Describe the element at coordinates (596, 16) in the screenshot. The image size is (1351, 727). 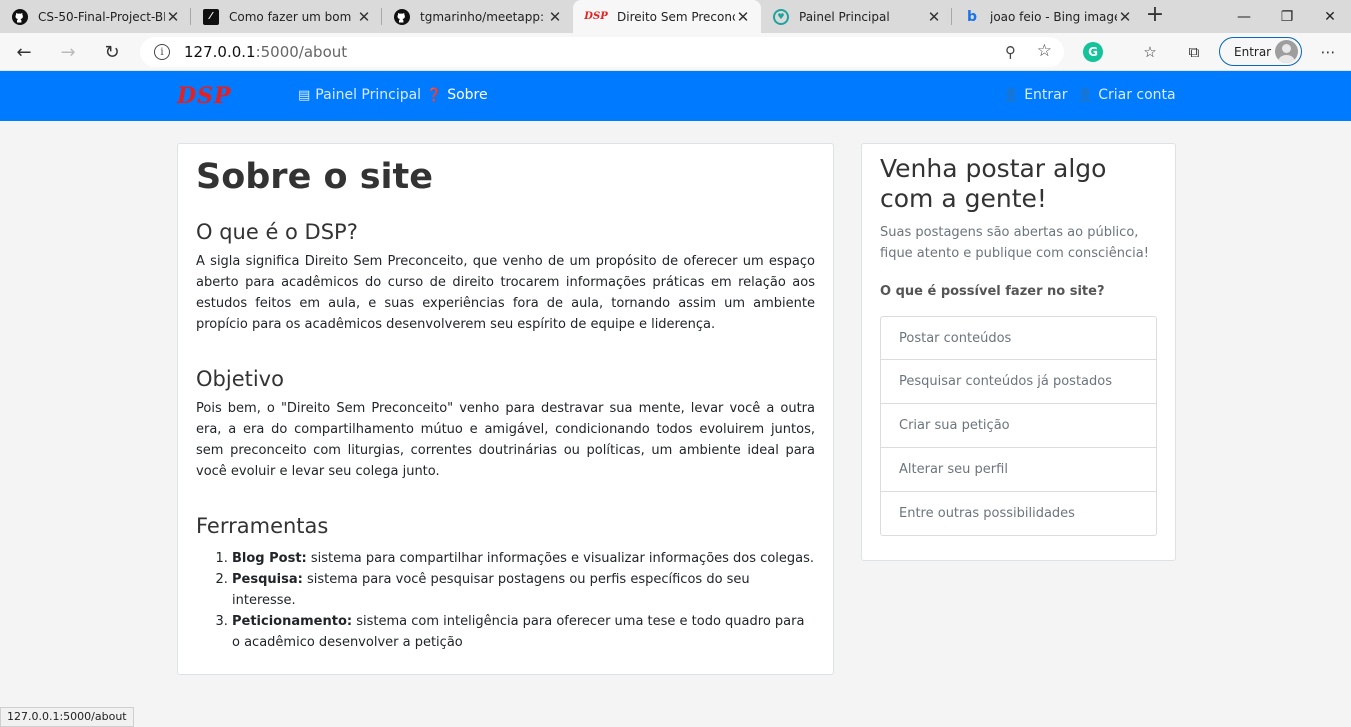
I see `dsp-icon: DSP` at that location.